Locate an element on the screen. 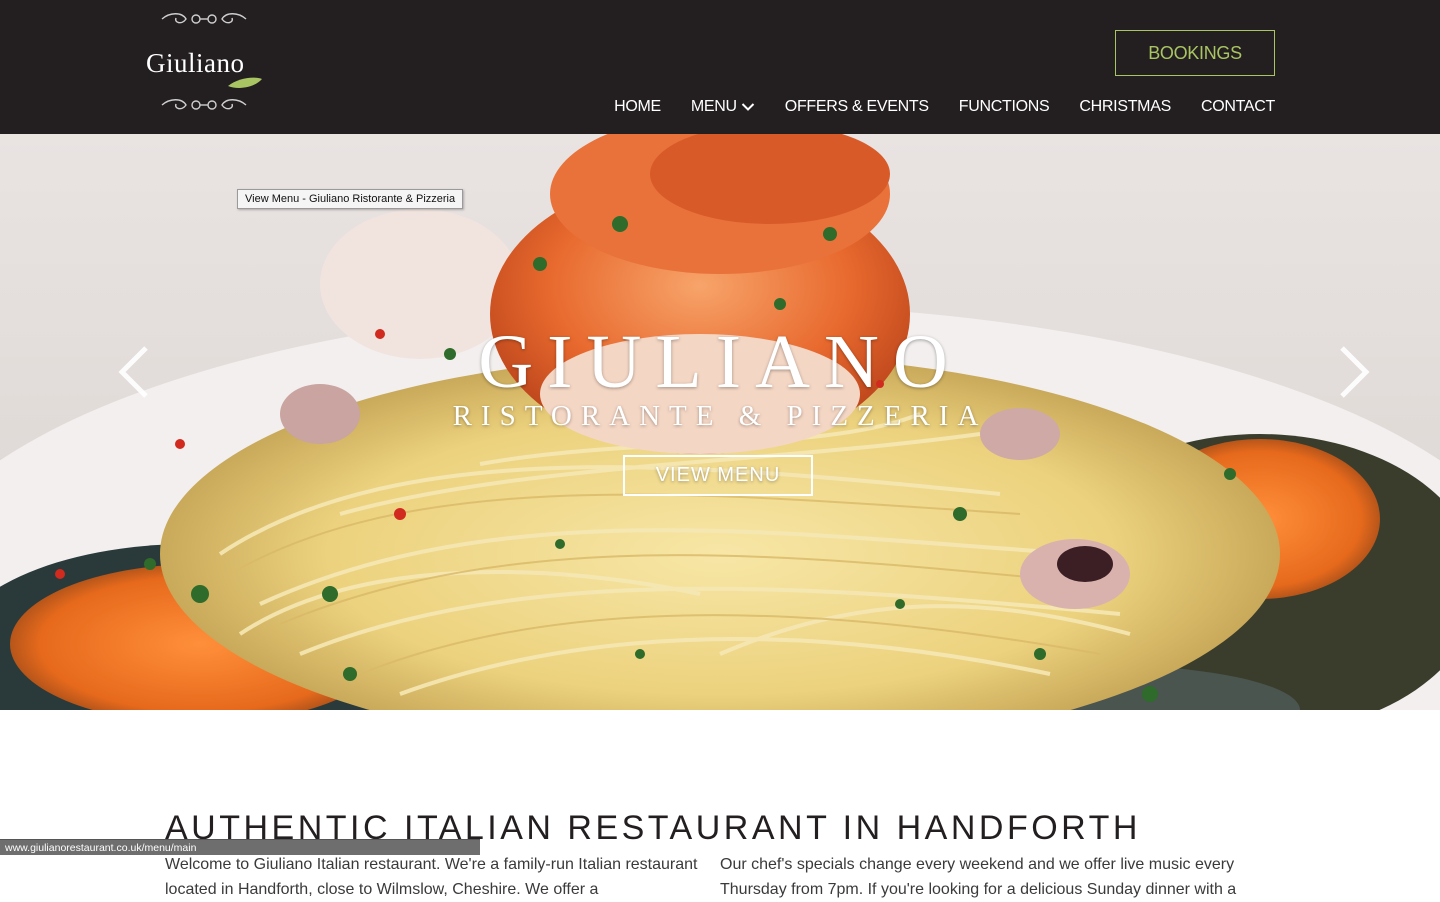 The image size is (1440, 902). nav-item-label: MENU is located at coordinates (713, 106).